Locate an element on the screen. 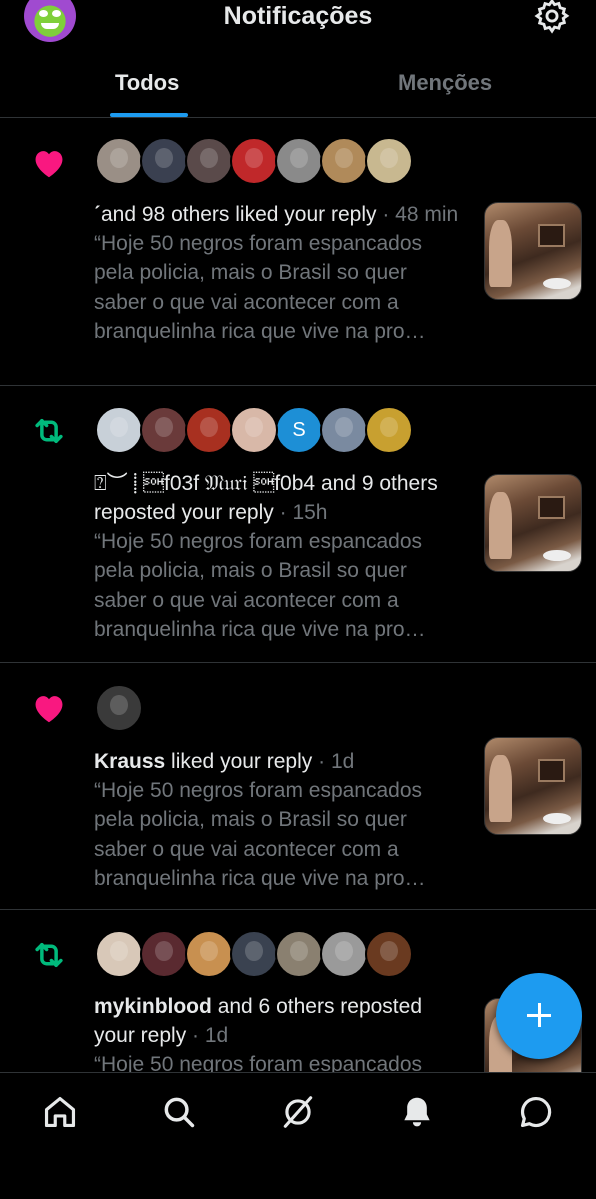  home-icon is located at coordinates (60, 1112).